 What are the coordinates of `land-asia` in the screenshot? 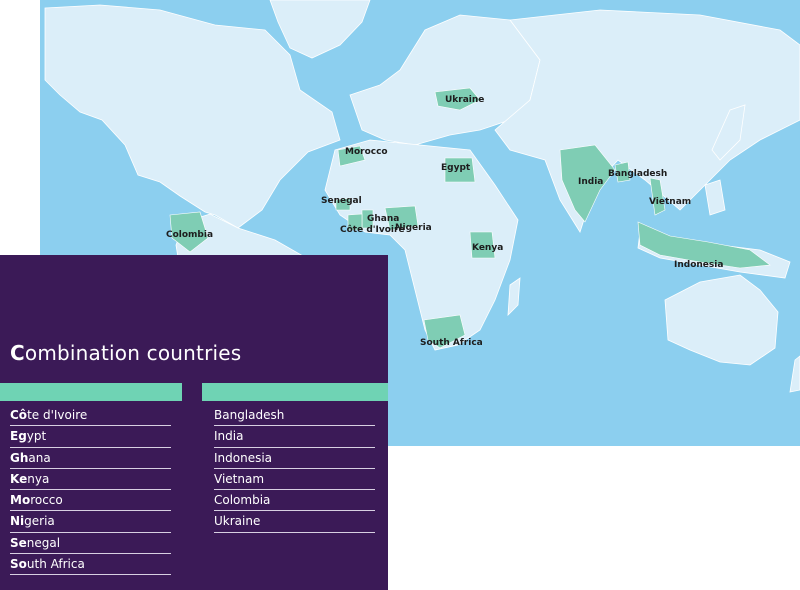 It's located at (647, 121).